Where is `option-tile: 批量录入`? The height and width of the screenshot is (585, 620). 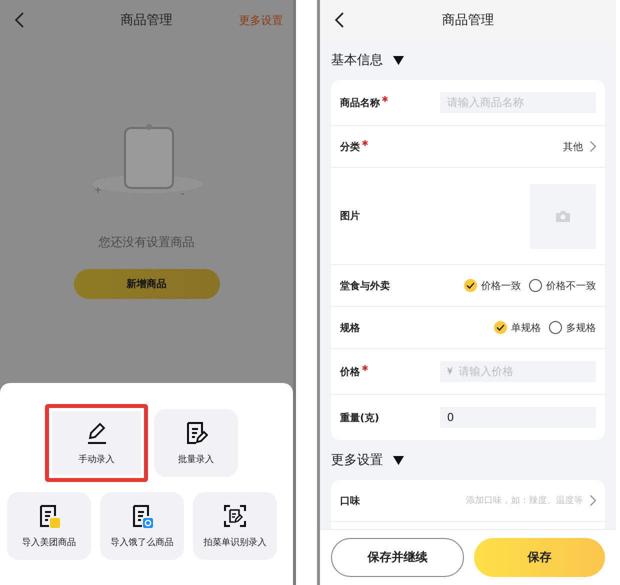
option-tile: 批量录入 is located at coordinates (196, 443).